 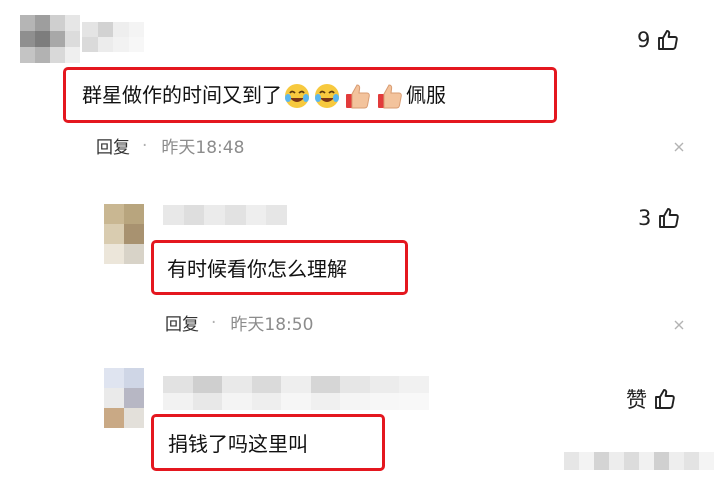 I want to click on comment-highlight-box: 有时候看你怎么理解, so click(x=279, y=267).